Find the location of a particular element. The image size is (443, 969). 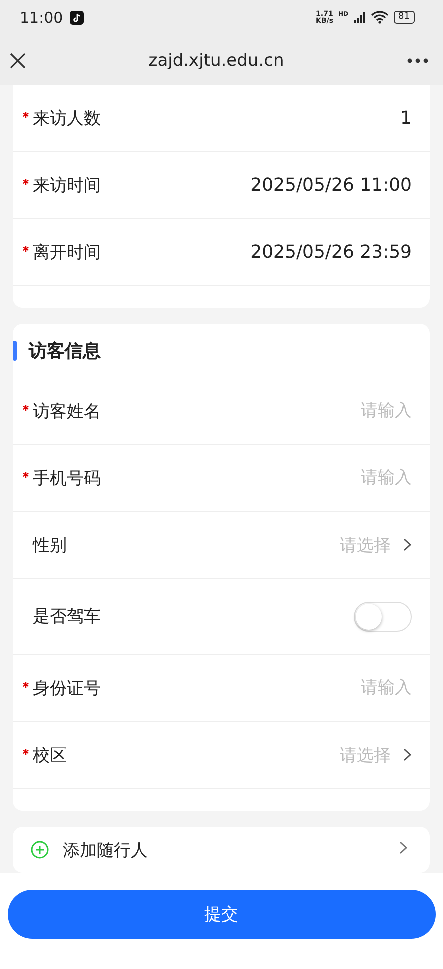

field-label: 访客姓名 is located at coordinates (67, 411).